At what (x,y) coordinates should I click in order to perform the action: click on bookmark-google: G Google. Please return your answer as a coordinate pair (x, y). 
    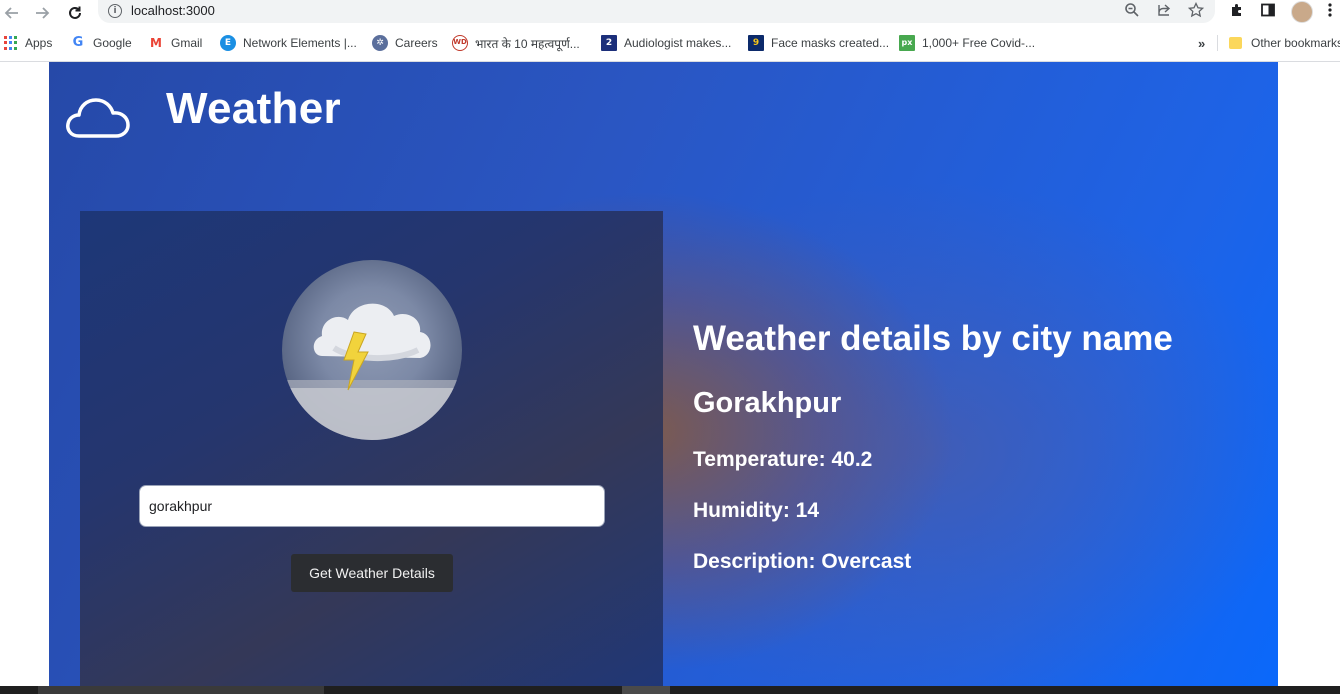
    Looking at the image, I should click on (101, 43).